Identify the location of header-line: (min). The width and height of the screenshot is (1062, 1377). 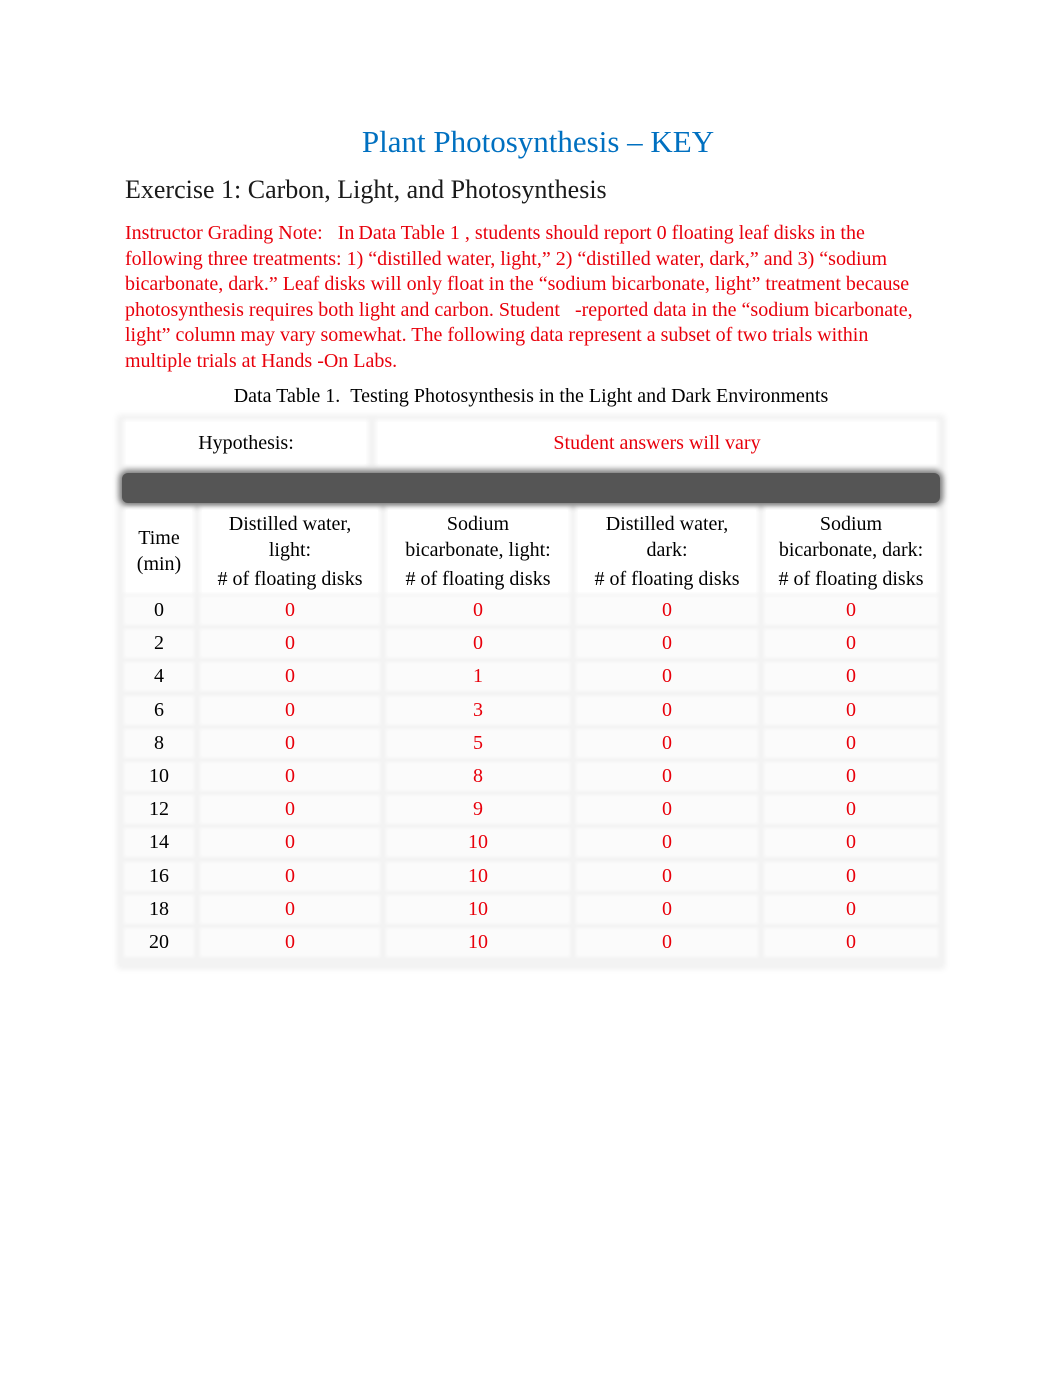
(159, 564).